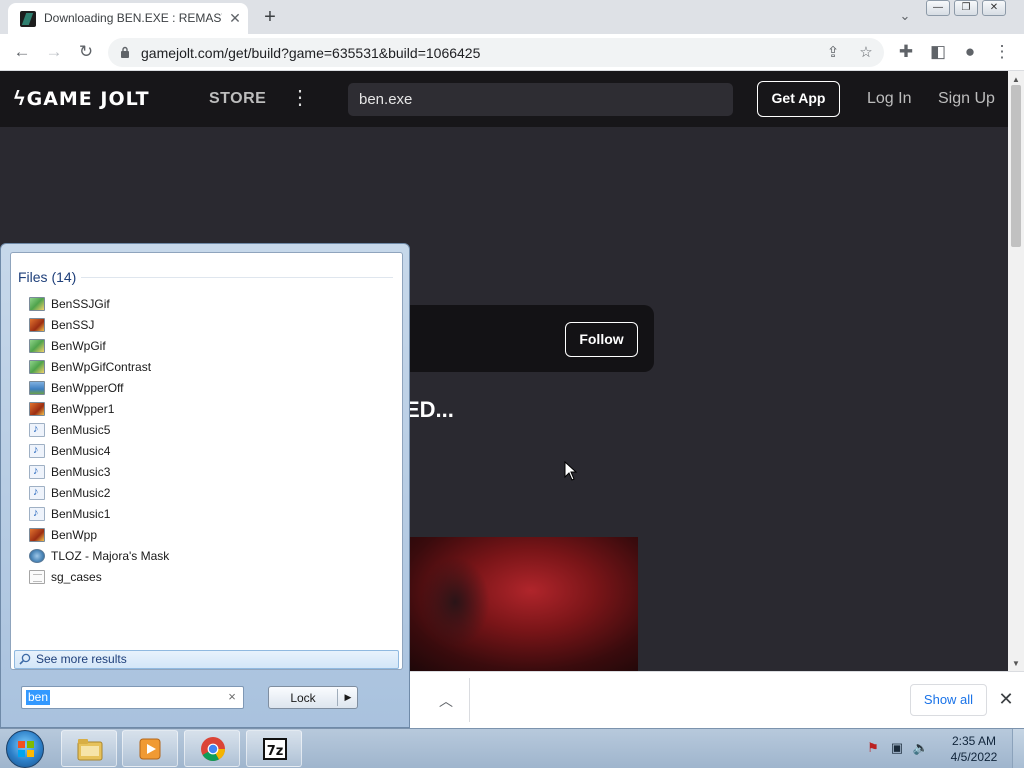 This screenshot has height=768, width=1024. What do you see at coordinates (897, 748) in the screenshot?
I see `network-icon: ▣` at bounding box center [897, 748].